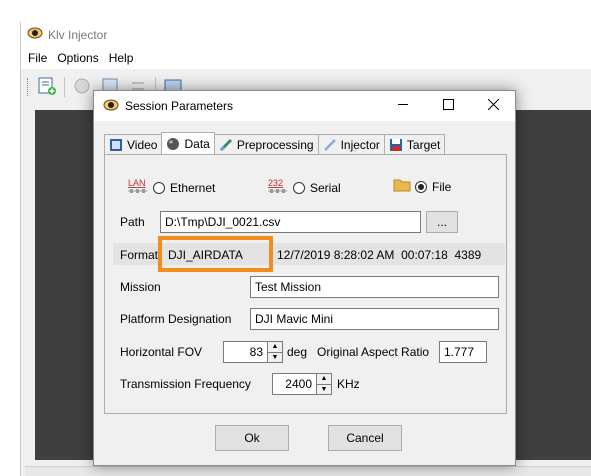 The height and width of the screenshot is (476, 591). Describe the element at coordinates (142, 144) in the screenshot. I see `tab-video-label: Video` at that location.